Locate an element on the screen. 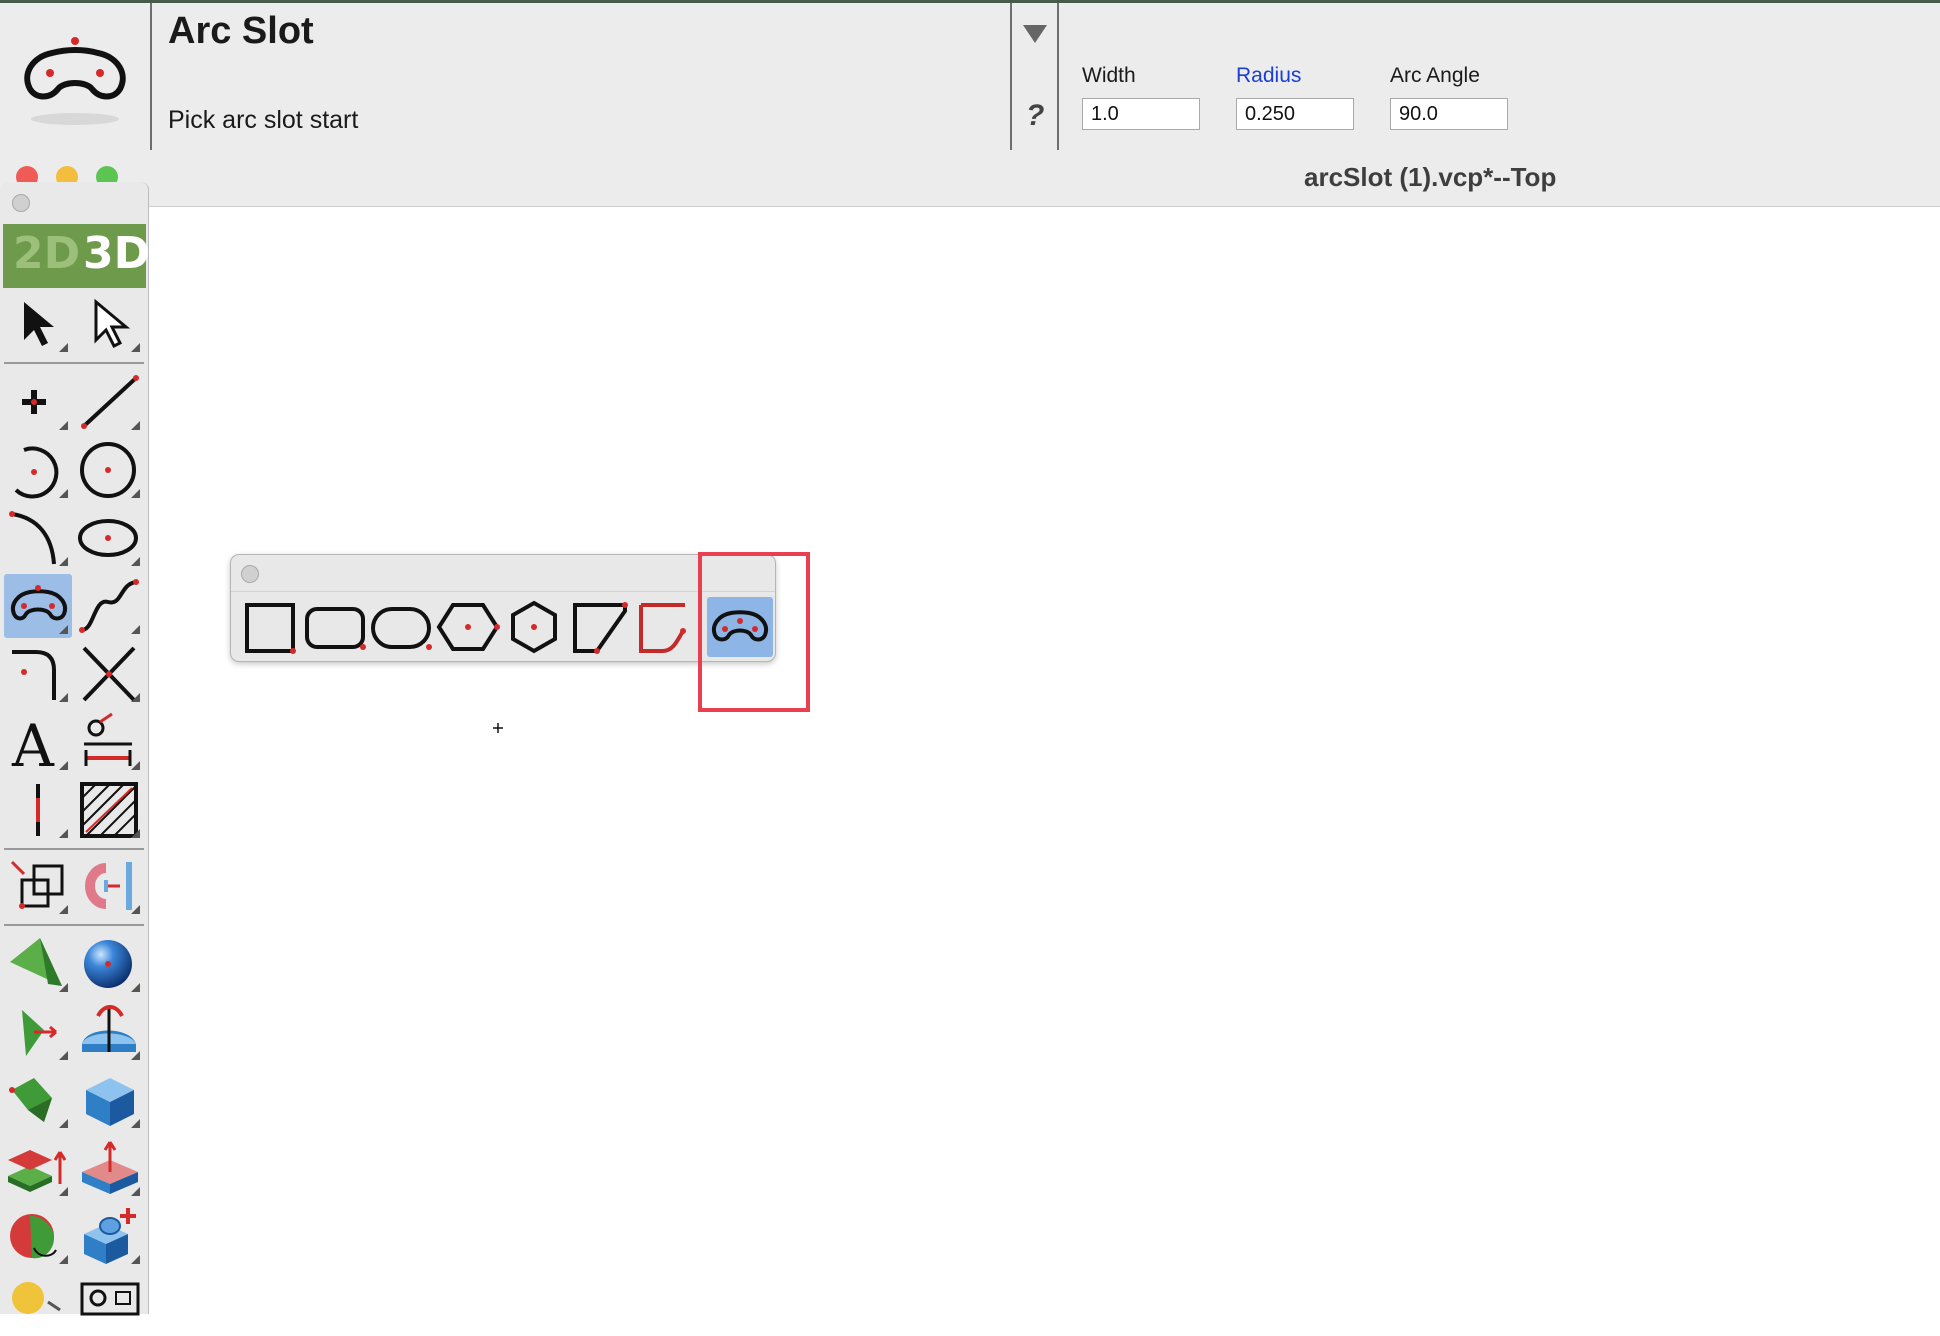 This screenshot has width=1940, height=1336. corner-shape-icon is located at coordinates (662, 628).